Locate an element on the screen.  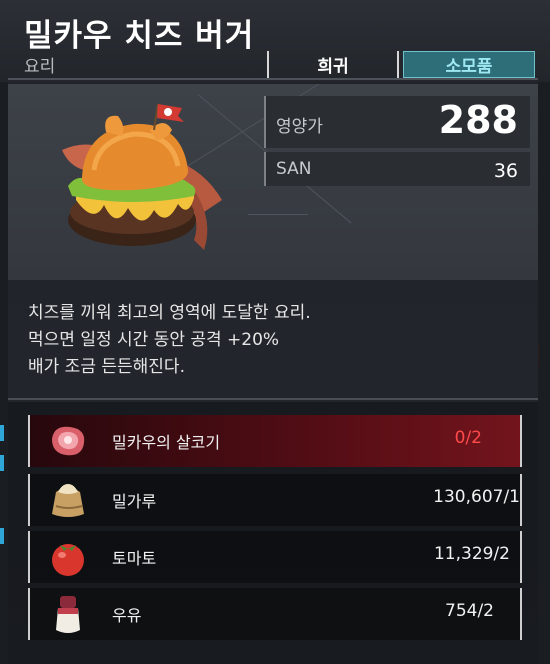
cheese-burger-image is located at coordinates (142, 176).